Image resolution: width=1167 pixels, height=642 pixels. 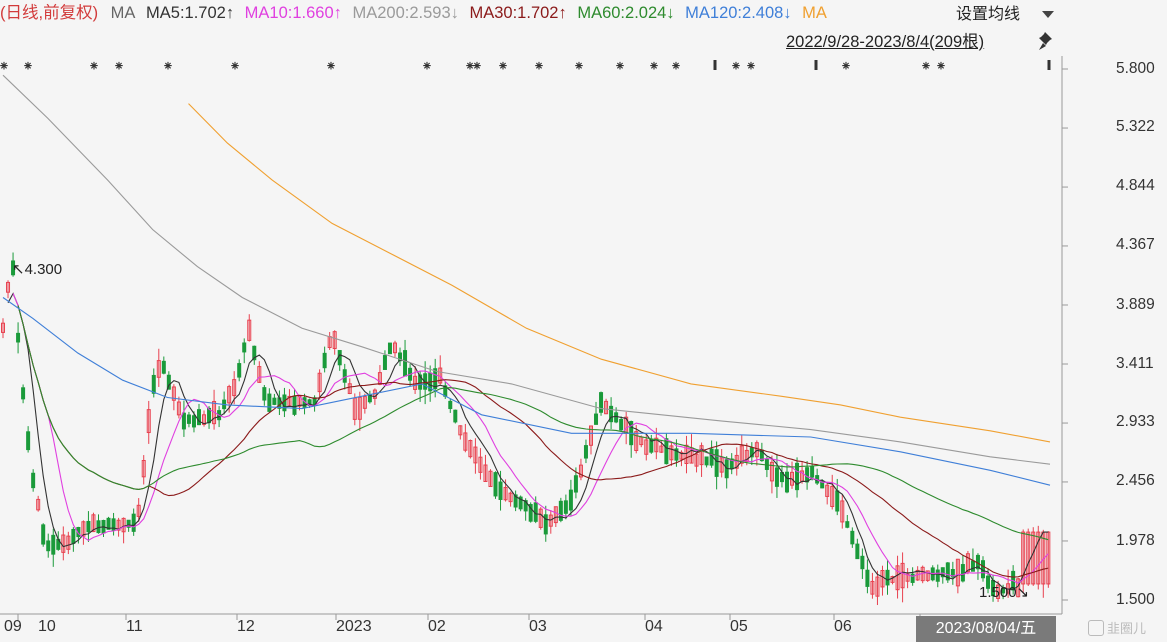 I want to click on x-tick-label: 12, so click(x=246, y=626).